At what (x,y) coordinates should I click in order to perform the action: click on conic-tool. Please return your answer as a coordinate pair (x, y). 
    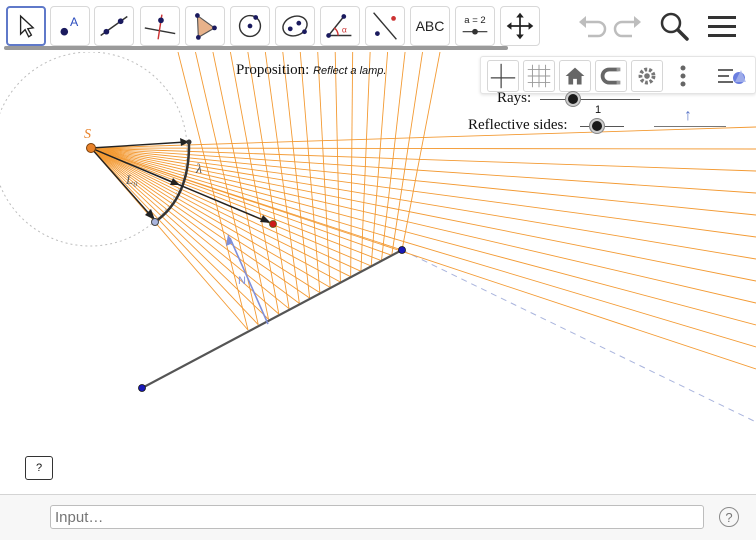
    Looking at the image, I should click on (295, 26).